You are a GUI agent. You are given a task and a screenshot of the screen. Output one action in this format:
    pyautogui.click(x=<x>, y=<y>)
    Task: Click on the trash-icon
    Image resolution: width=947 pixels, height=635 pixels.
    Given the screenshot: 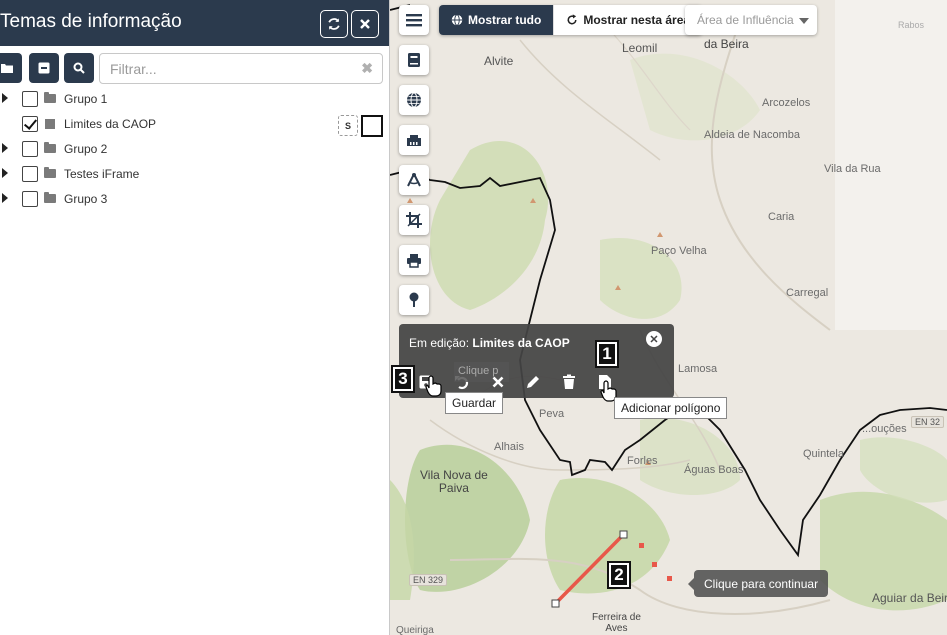 What is the action you would take?
    pyautogui.click(x=569, y=381)
    